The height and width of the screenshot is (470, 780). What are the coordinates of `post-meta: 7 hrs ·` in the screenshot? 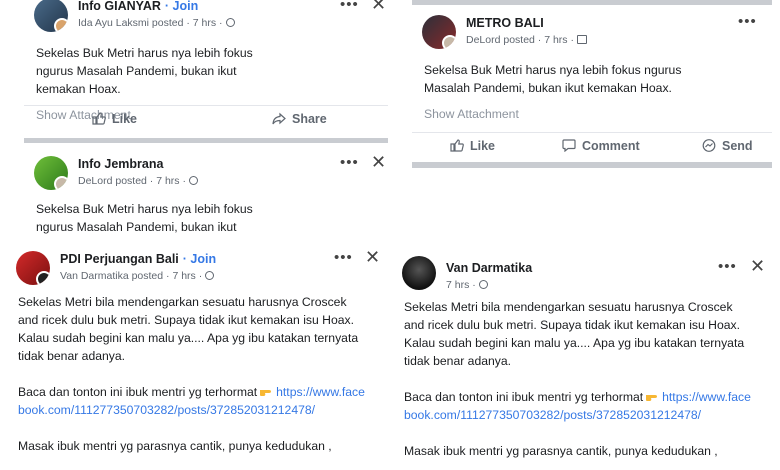 It's located at (467, 285).